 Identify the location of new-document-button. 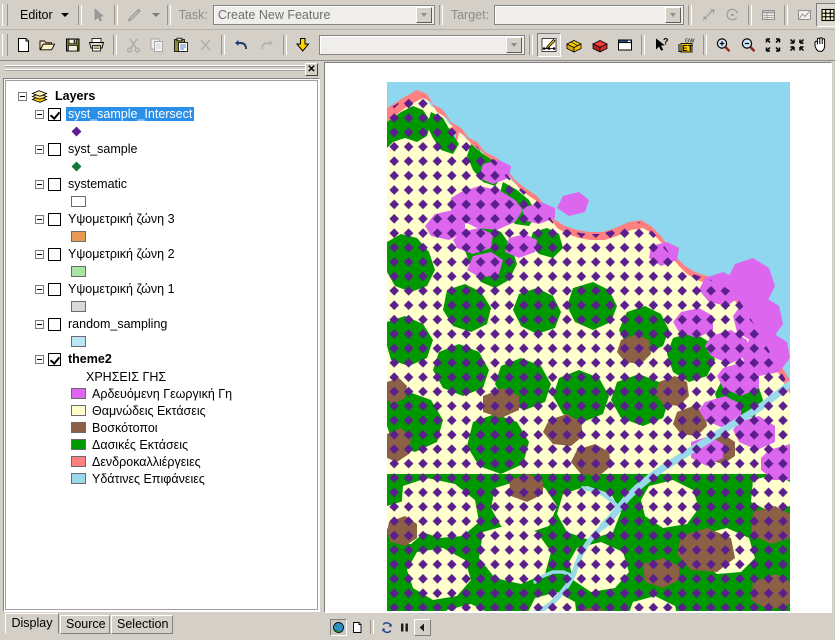
(23, 45).